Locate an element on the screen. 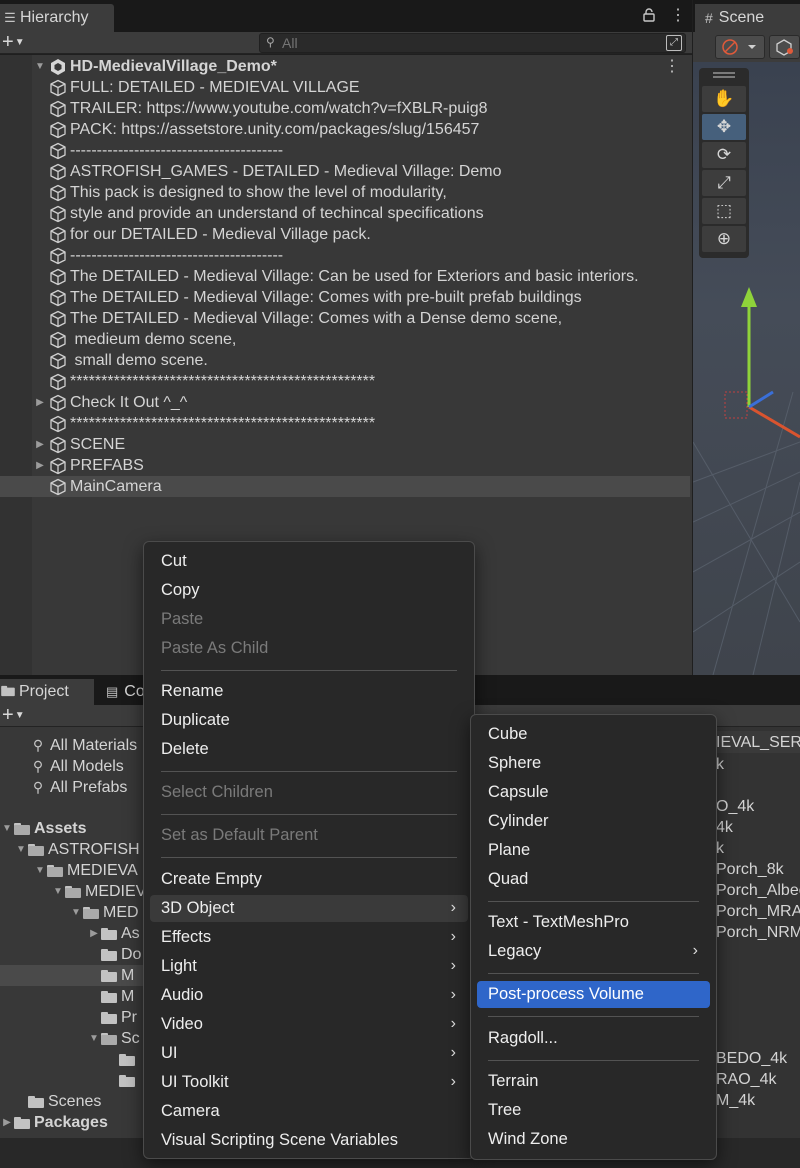 The image size is (800, 1168). tab-project: Project is located at coordinates (47, 692).